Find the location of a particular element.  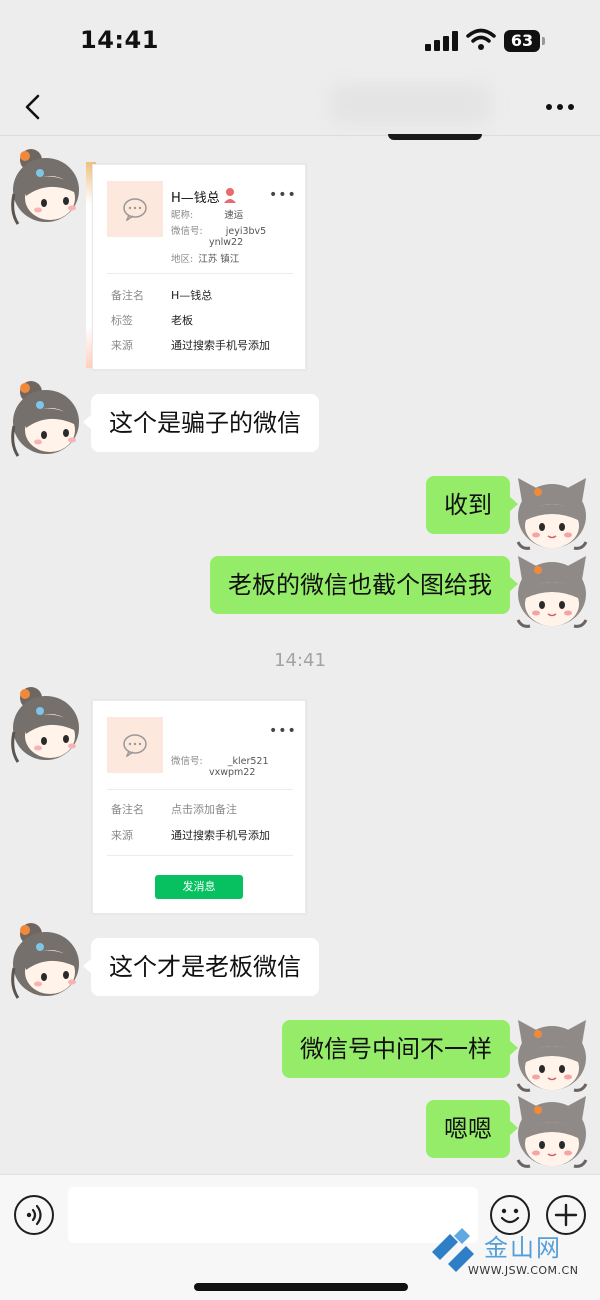

message-bubble-outgoing: 老板的微信也截个图给我 is located at coordinates (364, 585).